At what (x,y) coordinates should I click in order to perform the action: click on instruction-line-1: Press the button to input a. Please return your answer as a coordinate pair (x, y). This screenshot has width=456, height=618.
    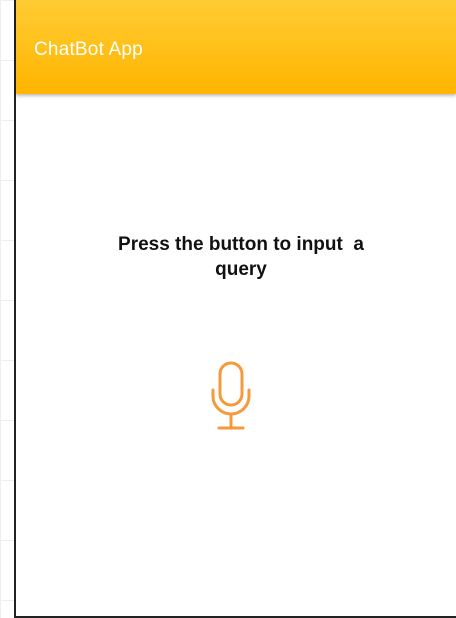
    Looking at the image, I should click on (241, 244).